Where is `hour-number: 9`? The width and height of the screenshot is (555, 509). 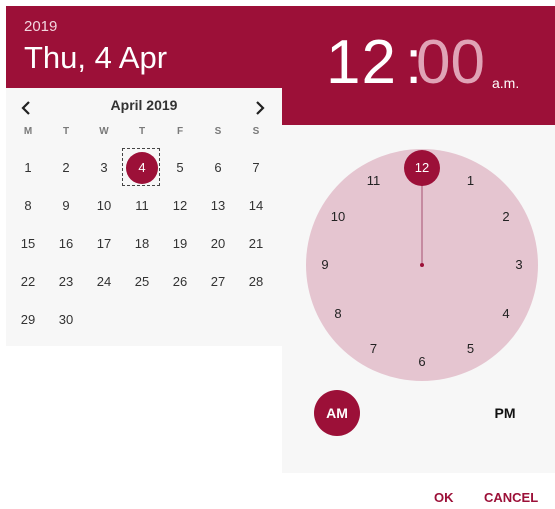
hour-number: 9 is located at coordinates (325, 264).